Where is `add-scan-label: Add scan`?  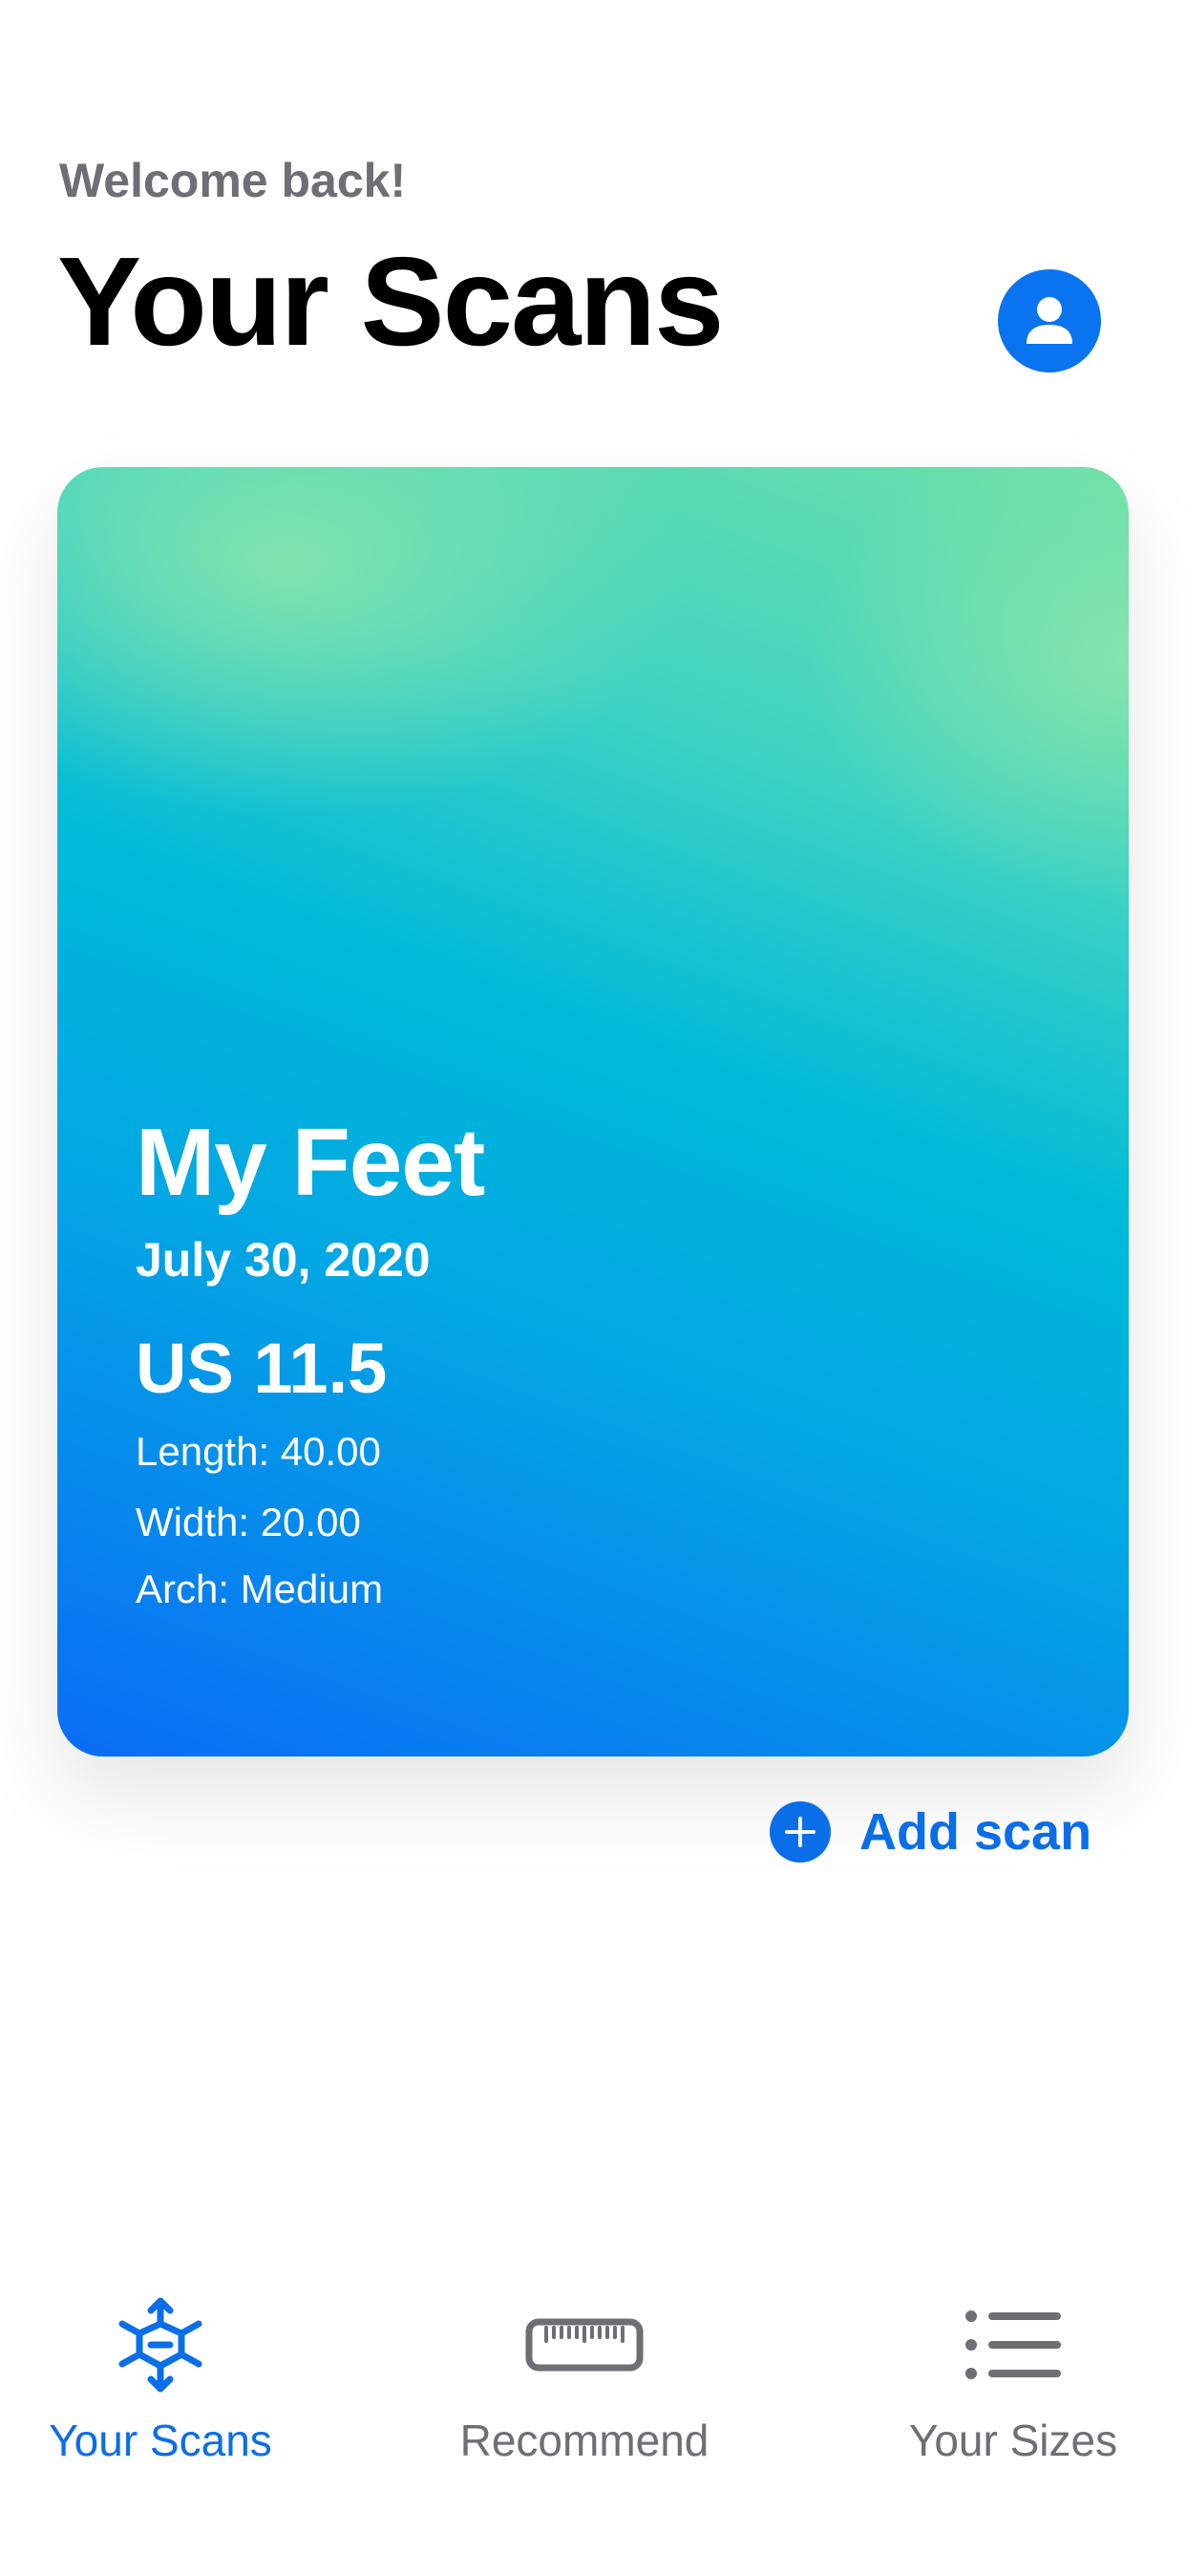 add-scan-label: Add scan is located at coordinates (975, 1832).